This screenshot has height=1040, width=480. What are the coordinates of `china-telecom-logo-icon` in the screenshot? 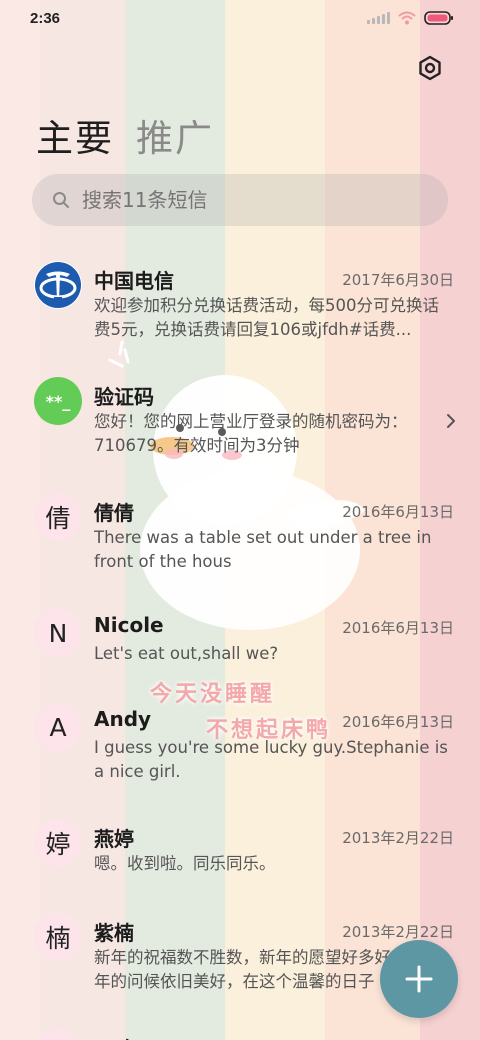 It's located at (58, 285).